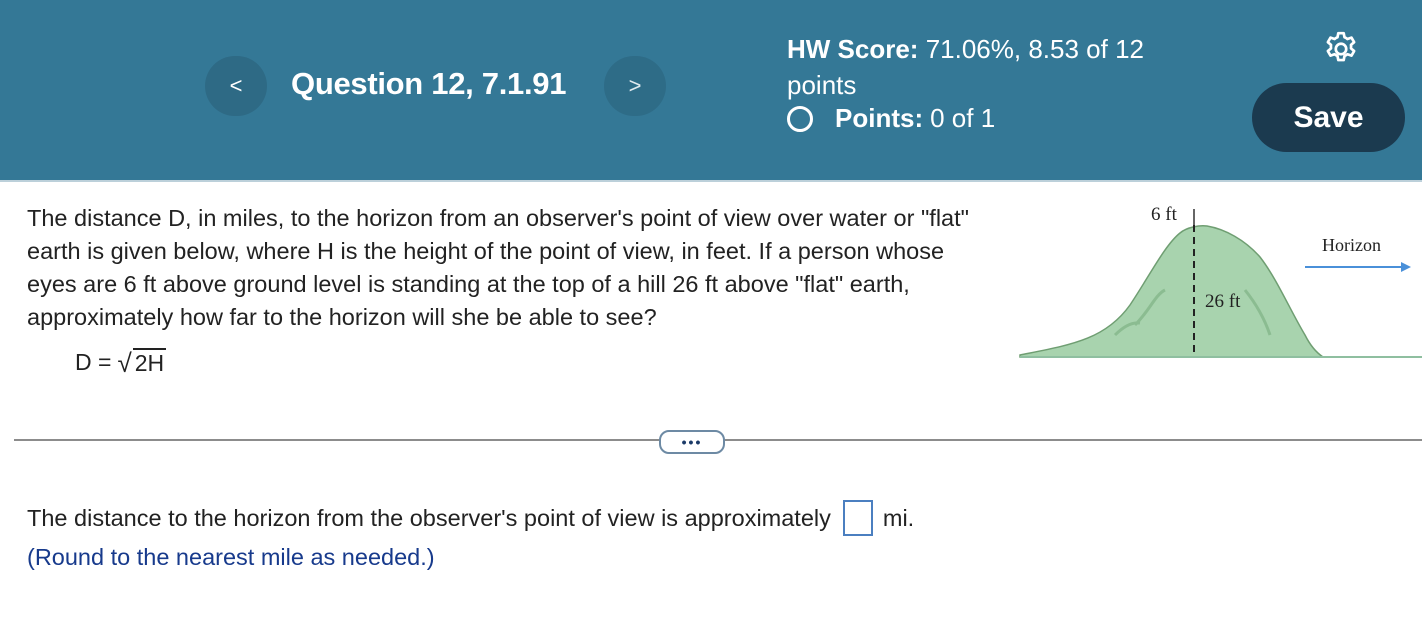  Describe the element at coordinates (149, 362) in the screenshot. I see `formula-radicand: 2H` at that location.